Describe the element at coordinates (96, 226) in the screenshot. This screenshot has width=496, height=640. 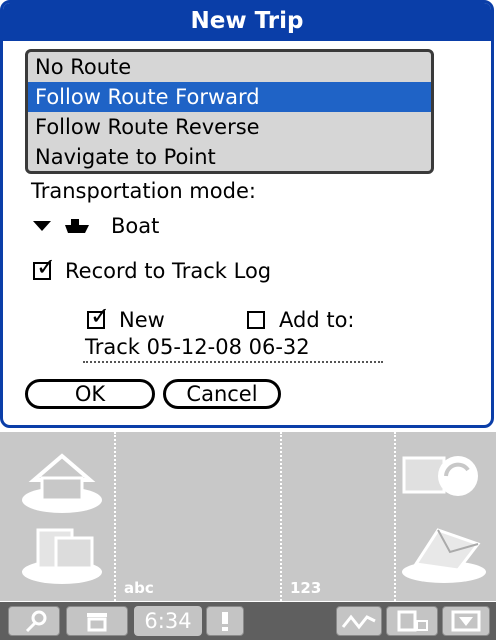
I see `transportation-mode-picker: Boat` at that location.